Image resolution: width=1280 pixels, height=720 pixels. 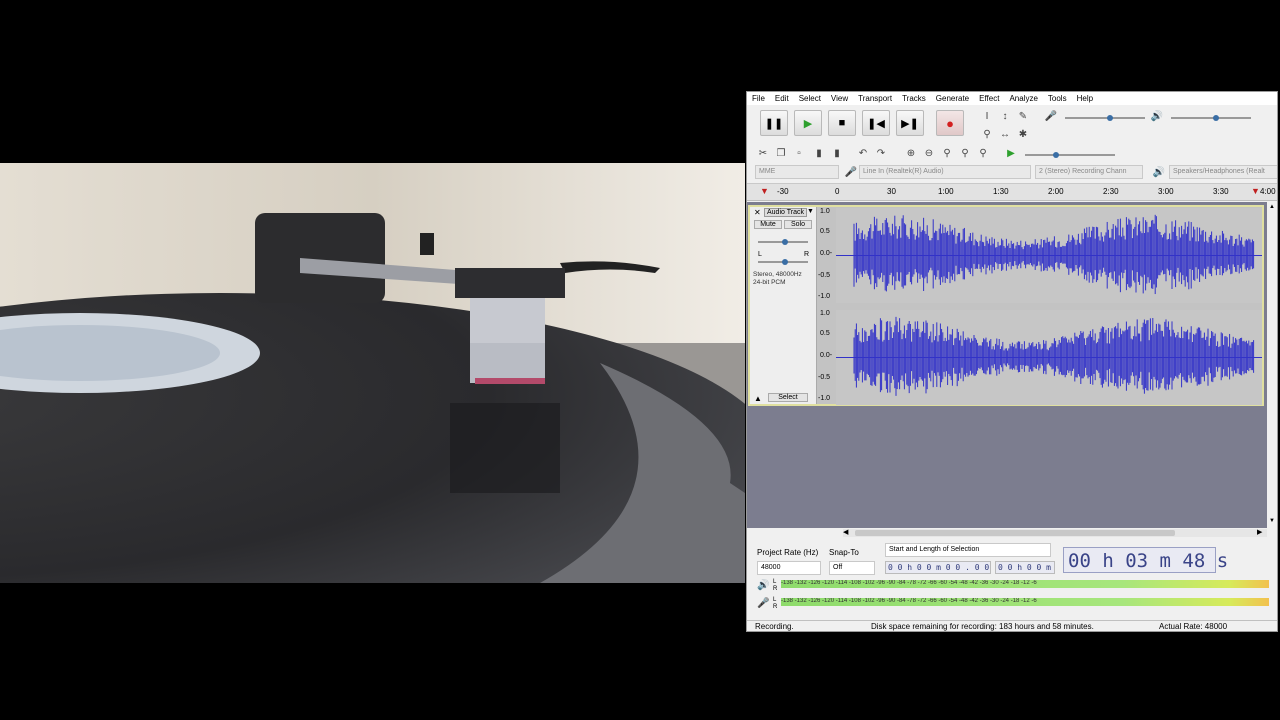 What do you see at coordinates (1051, 116) in the screenshot?
I see `mic-icon: 🎤` at bounding box center [1051, 116].